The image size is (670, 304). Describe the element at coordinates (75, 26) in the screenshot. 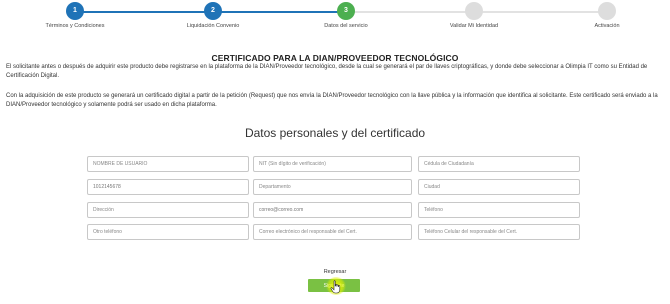

I see `step-1-label: Términos y Condiciones` at that location.